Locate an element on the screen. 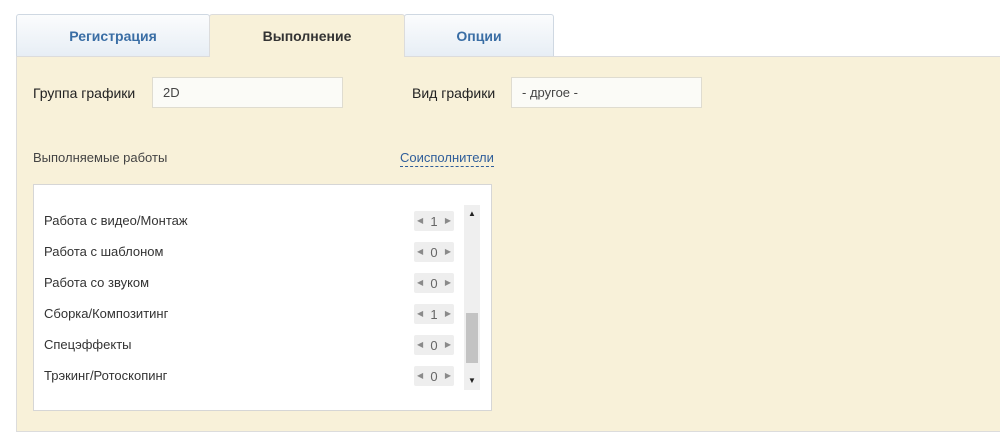  scrollbar-thumb is located at coordinates (472, 338).